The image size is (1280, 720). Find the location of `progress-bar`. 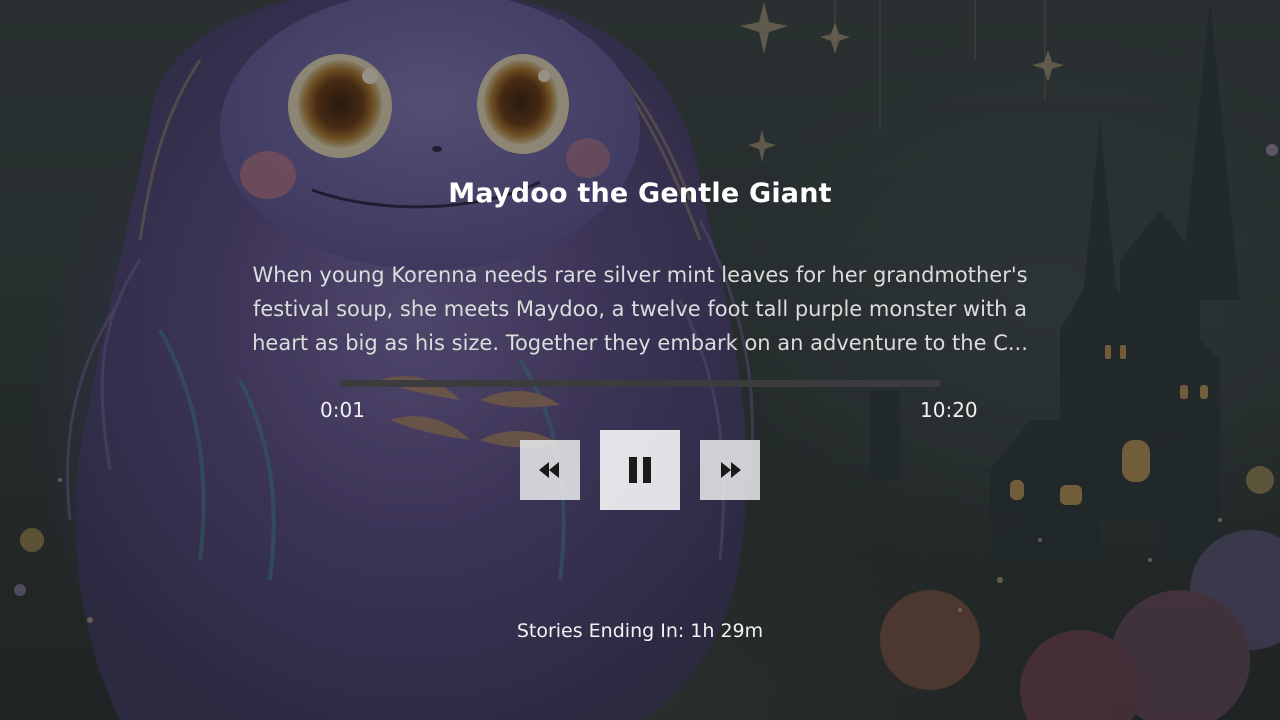

progress-bar is located at coordinates (640, 383).